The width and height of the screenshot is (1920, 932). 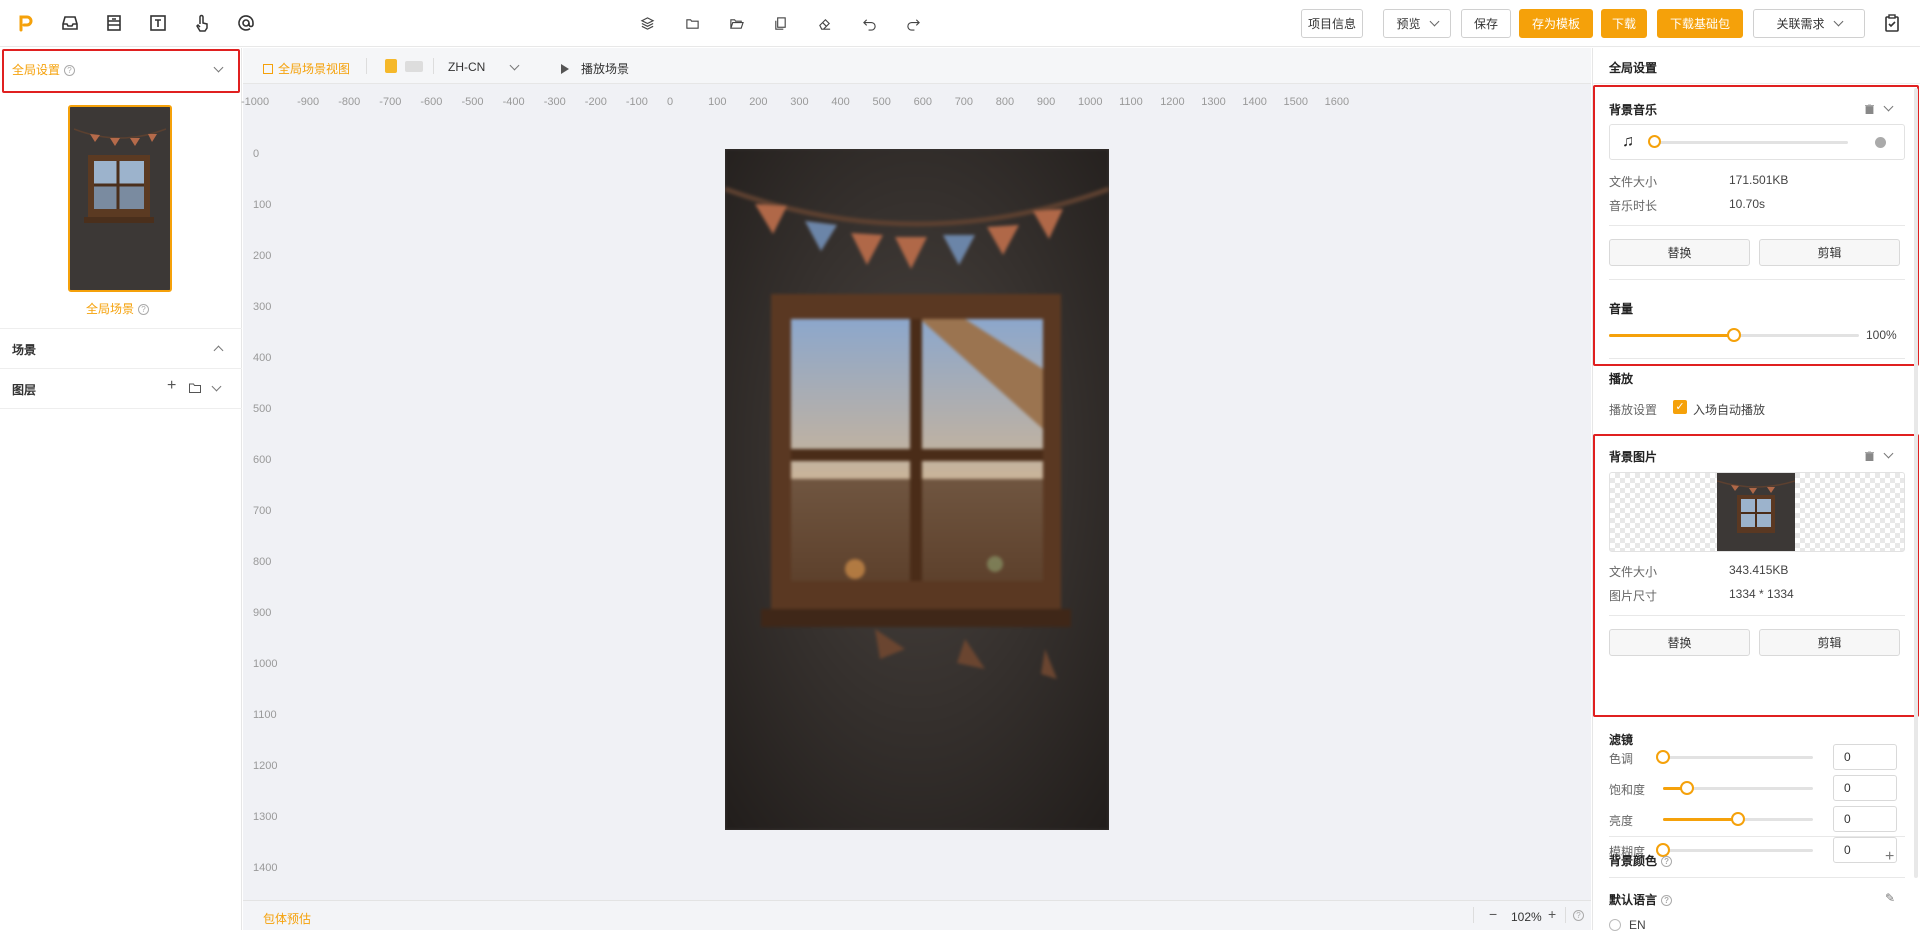 What do you see at coordinates (287, 918) in the screenshot?
I see `package-estimate-link: 包体预估` at bounding box center [287, 918].